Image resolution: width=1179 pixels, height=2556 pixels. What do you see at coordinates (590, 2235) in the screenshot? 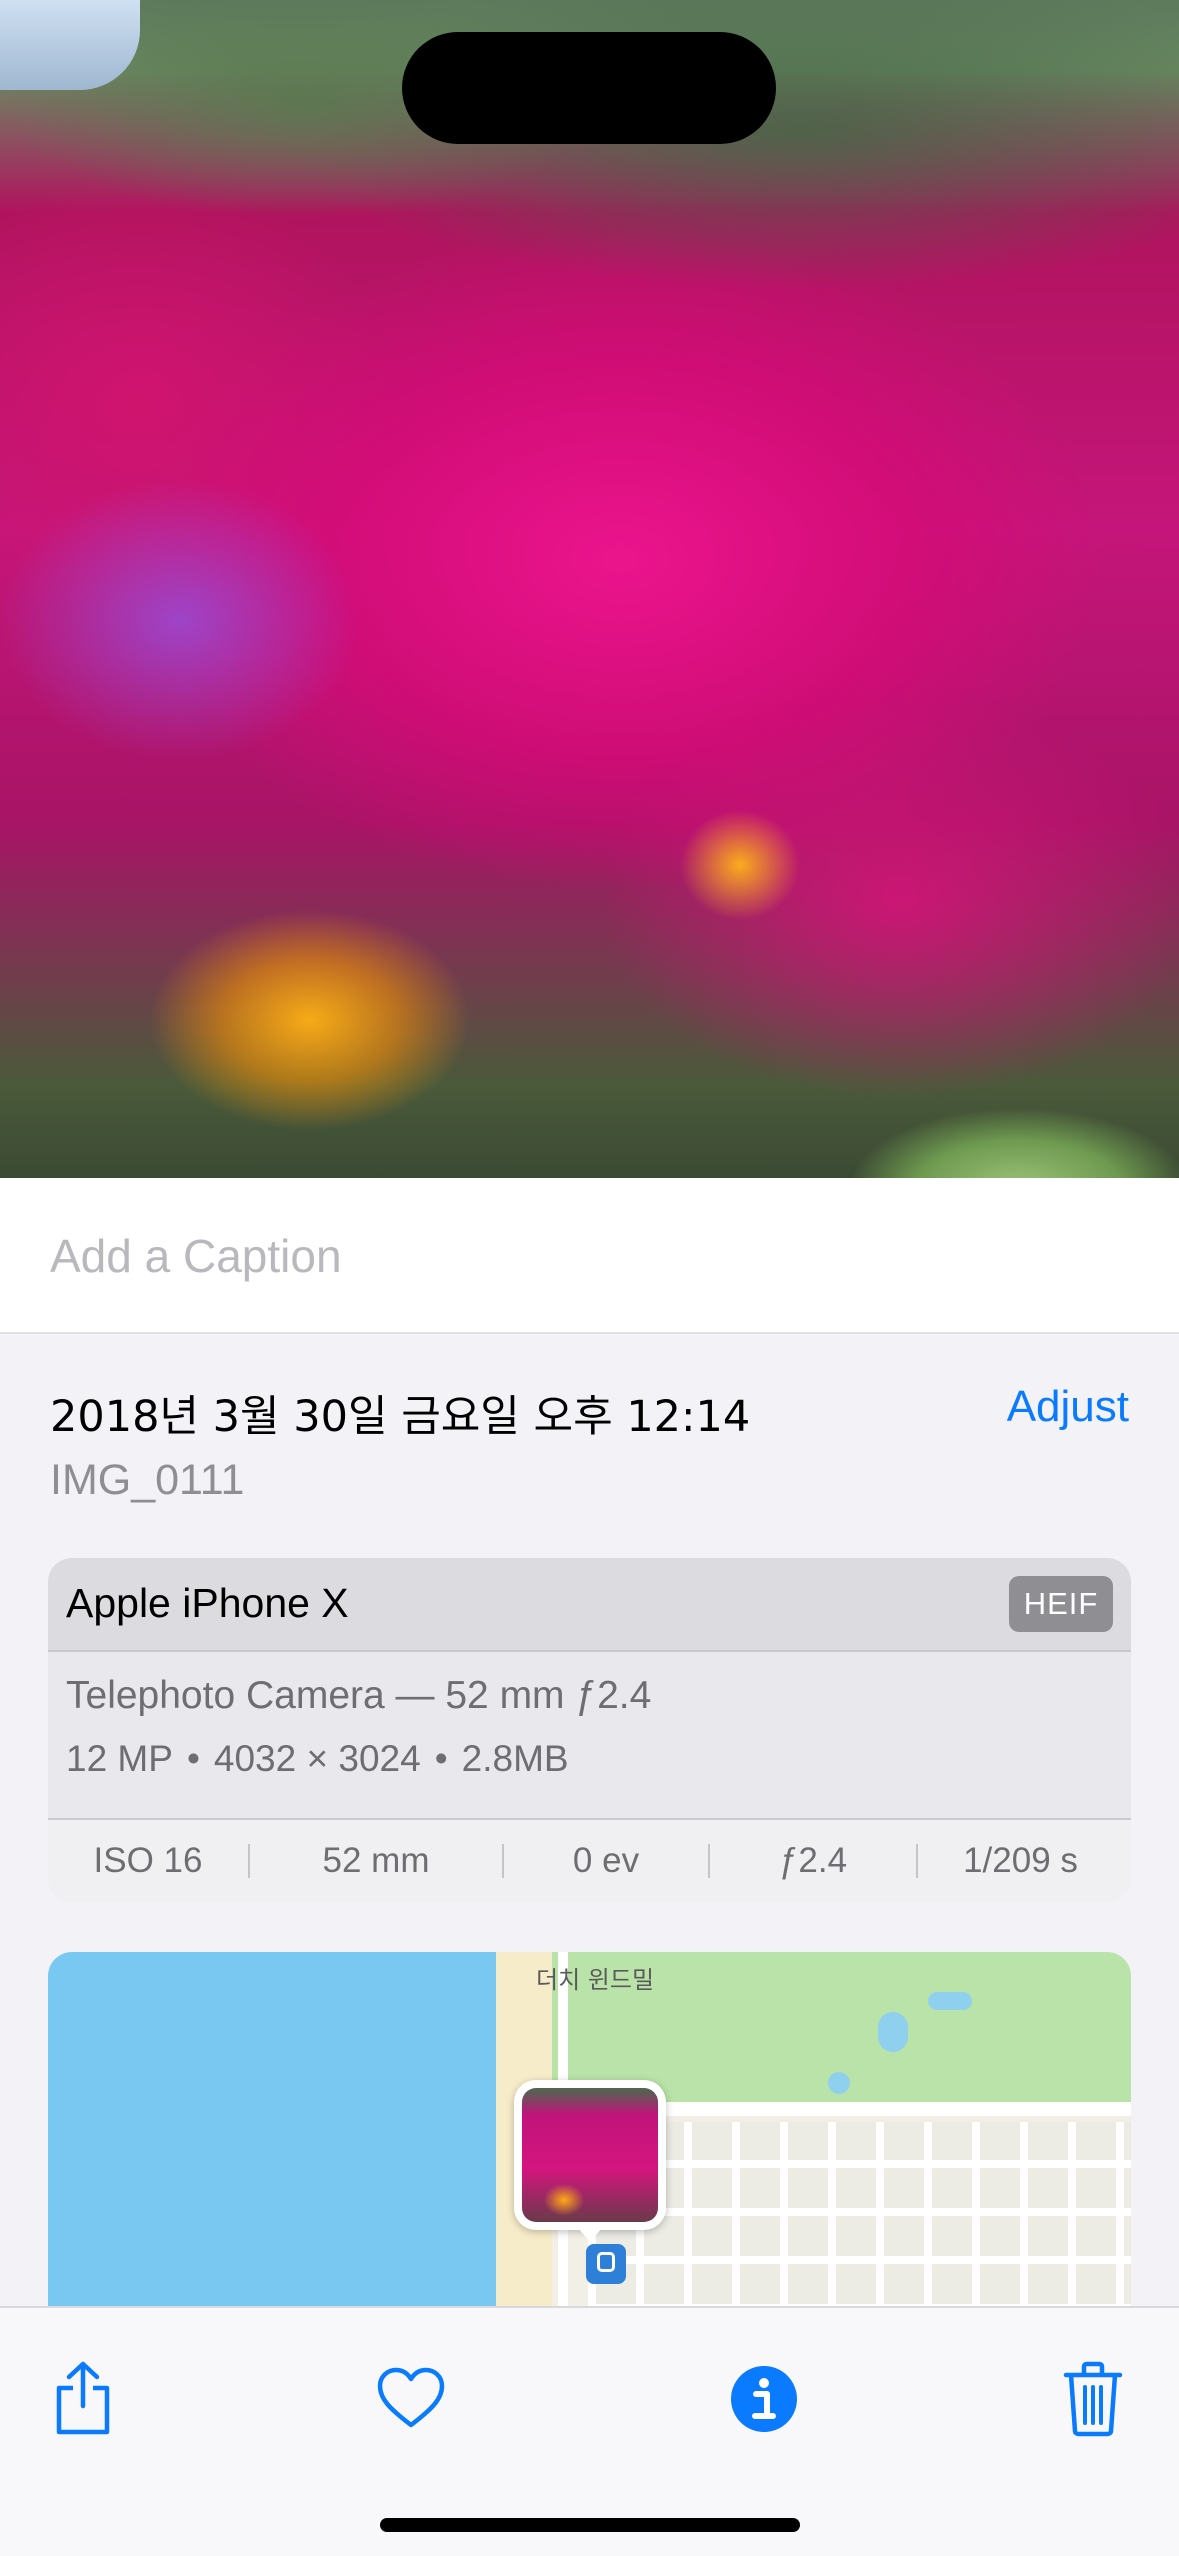
I see `map-pin-pointer` at bounding box center [590, 2235].